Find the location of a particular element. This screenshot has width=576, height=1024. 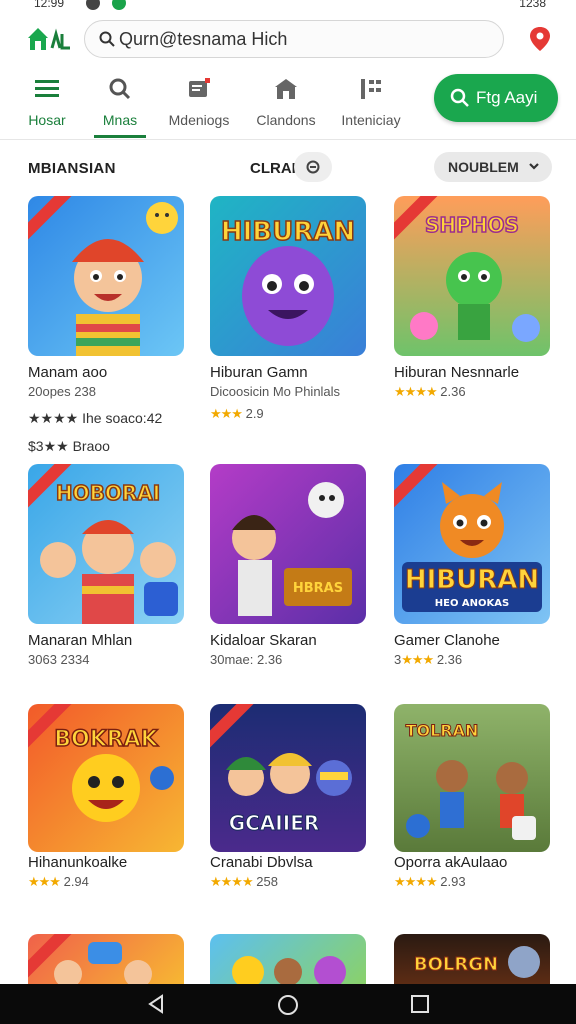

tab-store: Clandons is located at coordinates (286, 104).